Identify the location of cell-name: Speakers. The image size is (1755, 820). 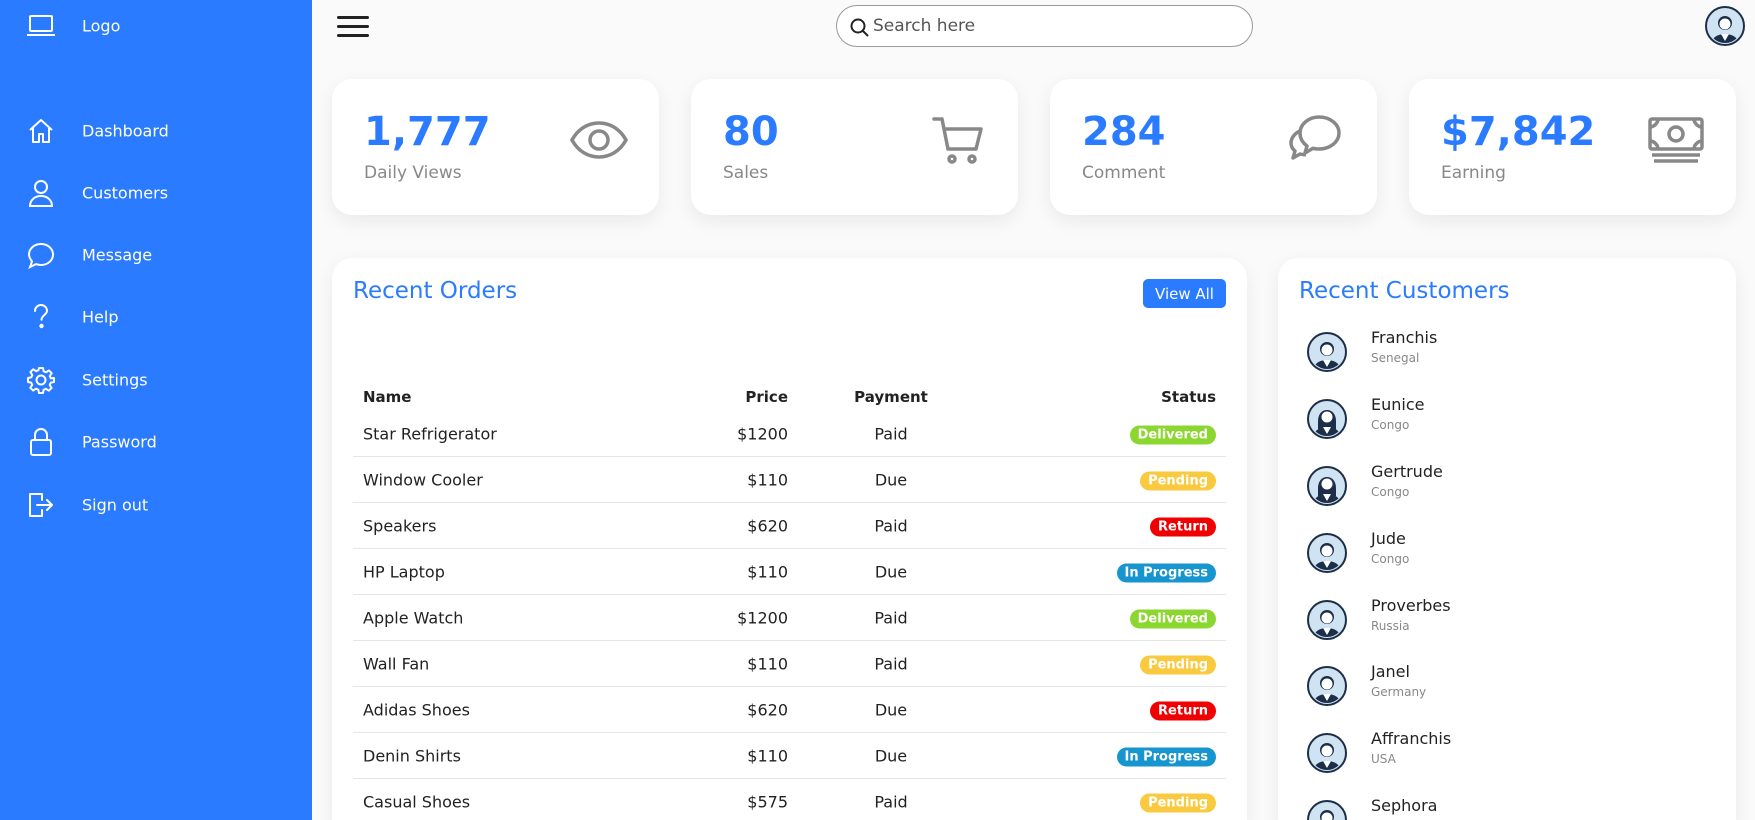
(400, 525).